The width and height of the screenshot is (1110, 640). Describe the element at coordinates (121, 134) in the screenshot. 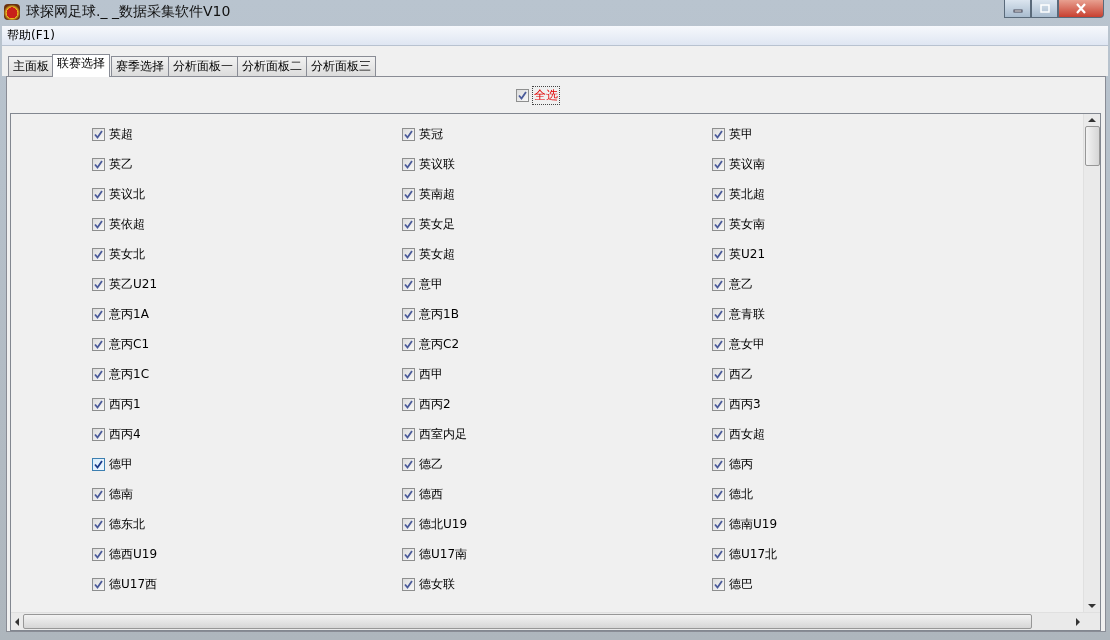

I see `league-label: 英超` at that location.